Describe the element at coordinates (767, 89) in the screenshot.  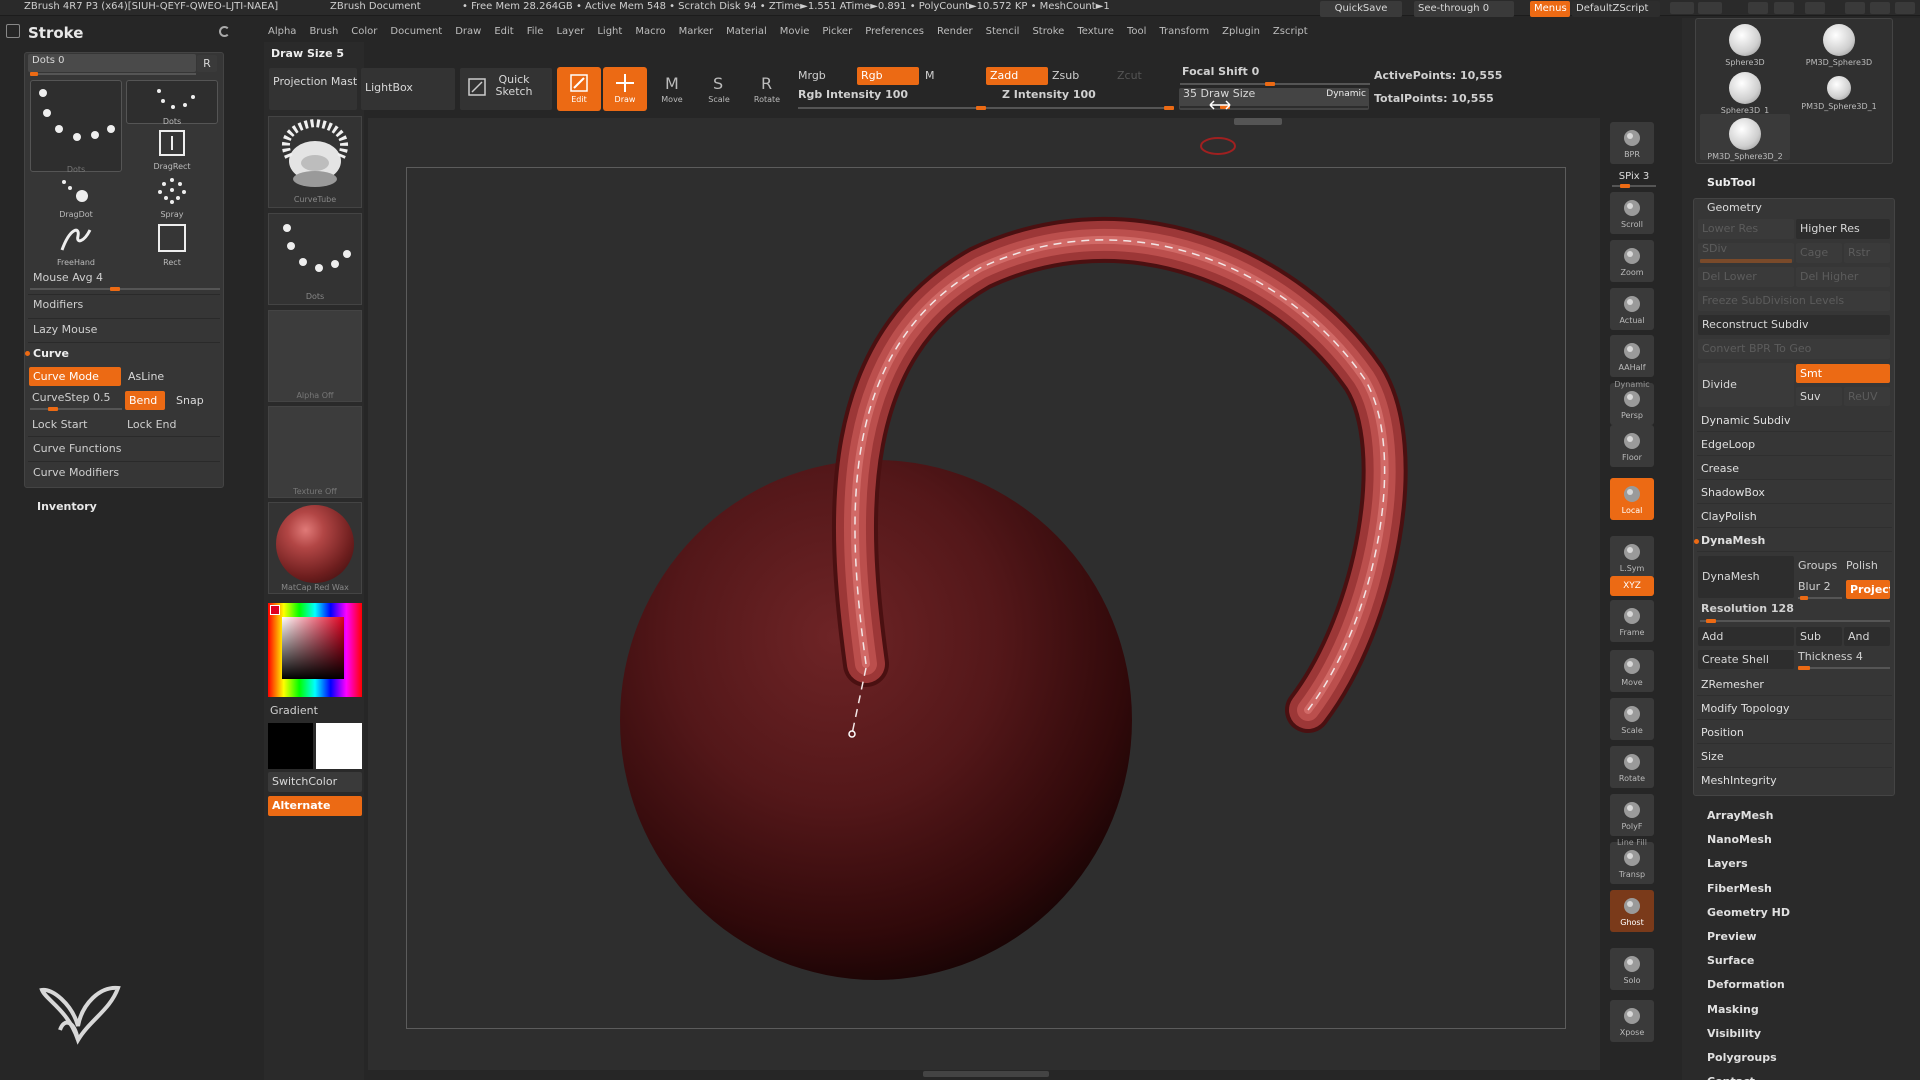
I see `rotate-mode-button: R Rotate` at that location.